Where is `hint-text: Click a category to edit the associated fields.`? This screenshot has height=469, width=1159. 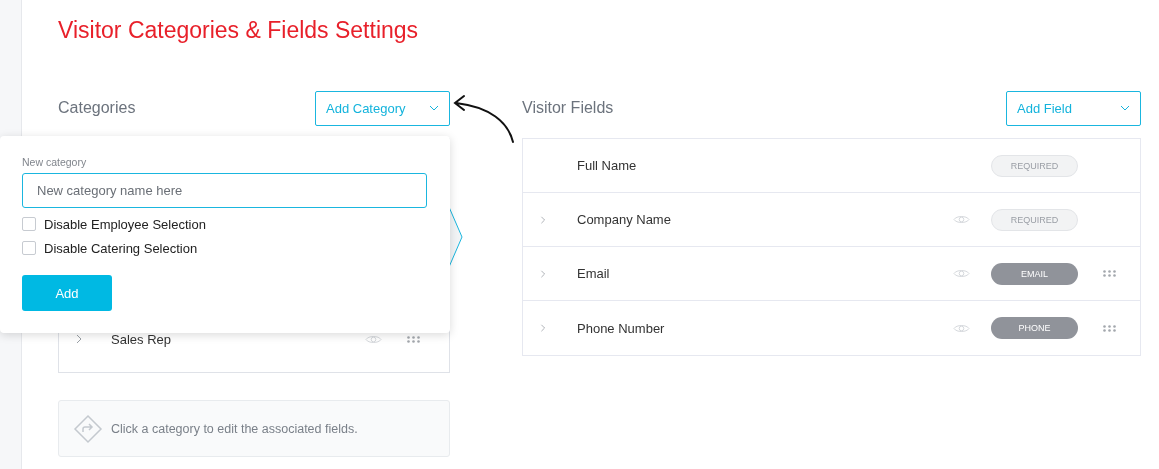
hint-text: Click a category to edit the associated fields. is located at coordinates (234, 428).